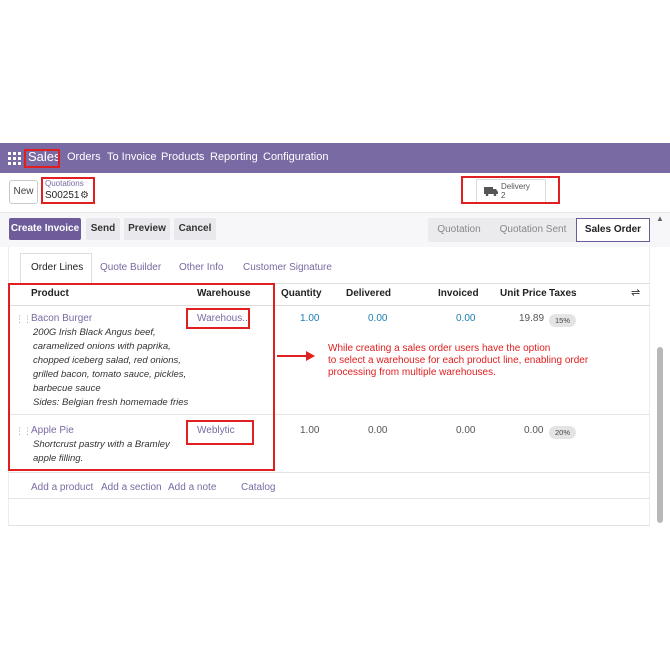  I want to click on nav-item-reporting: Reporting, so click(234, 157).